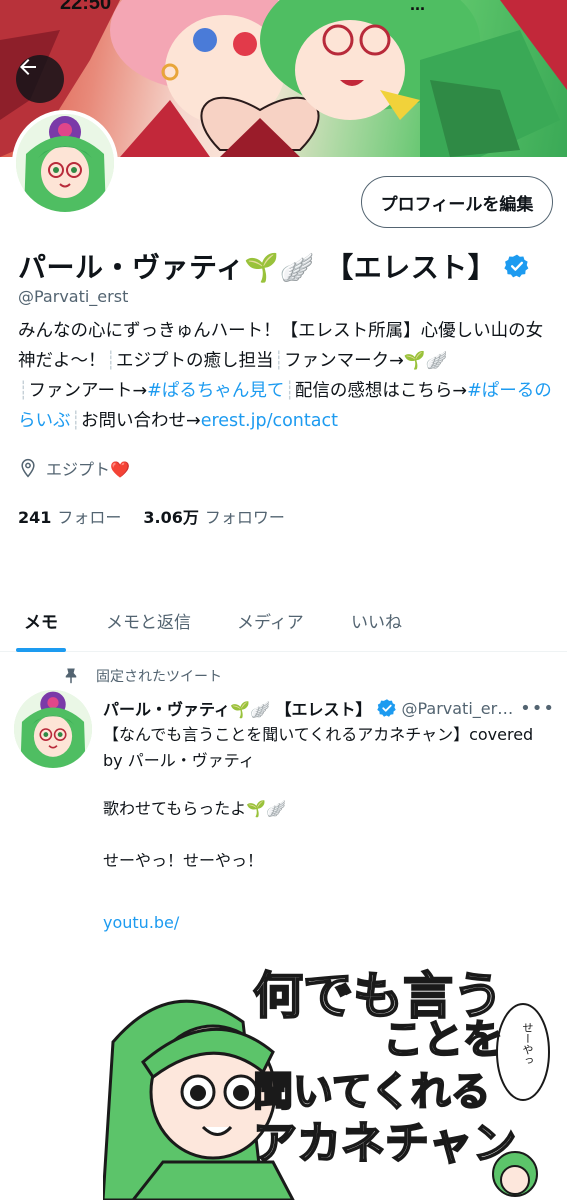 This screenshot has height=1200, width=567. Describe the element at coordinates (73, 296) in the screenshot. I see `profile-handle: @Parvati_erst` at that location.